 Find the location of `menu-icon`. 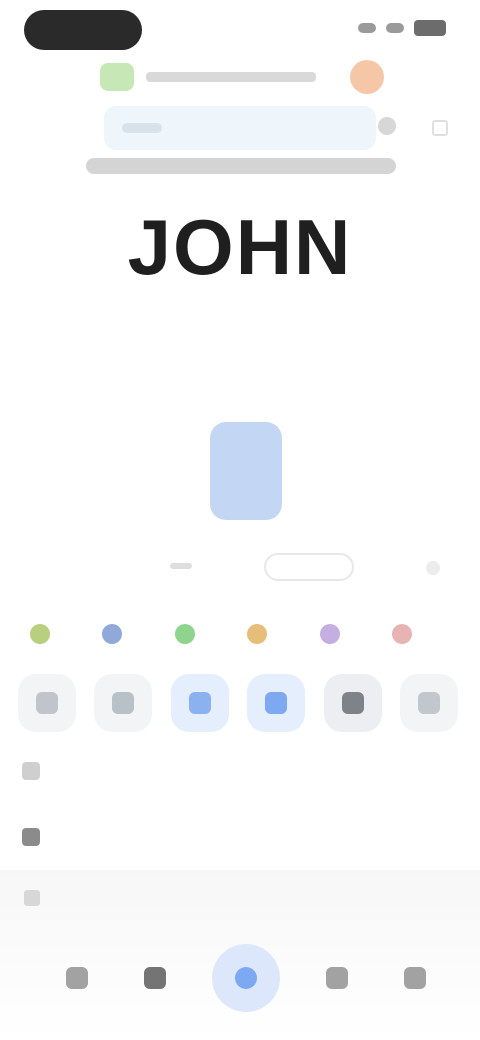

menu-icon is located at coordinates (415, 978).